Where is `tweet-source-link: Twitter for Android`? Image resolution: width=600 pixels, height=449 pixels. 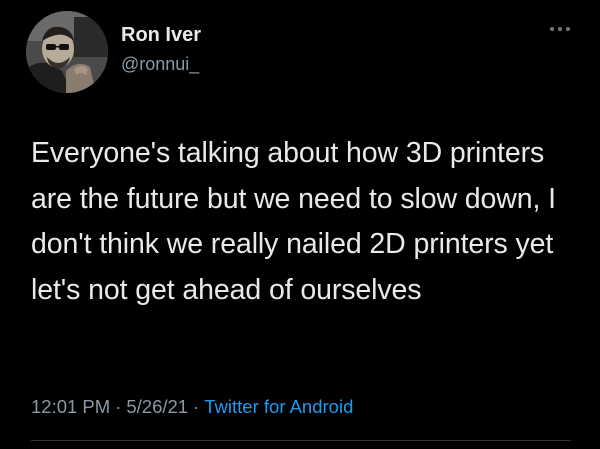
tweet-source-link: Twitter for Android is located at coordinates (278, 406).